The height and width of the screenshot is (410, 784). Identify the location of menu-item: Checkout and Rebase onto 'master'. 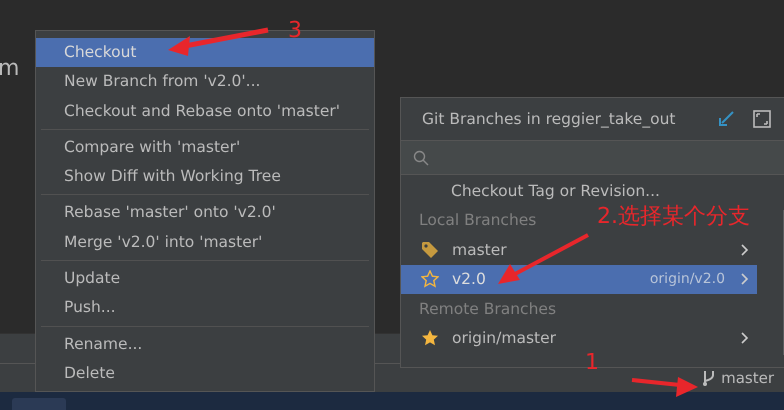
(205, 111).